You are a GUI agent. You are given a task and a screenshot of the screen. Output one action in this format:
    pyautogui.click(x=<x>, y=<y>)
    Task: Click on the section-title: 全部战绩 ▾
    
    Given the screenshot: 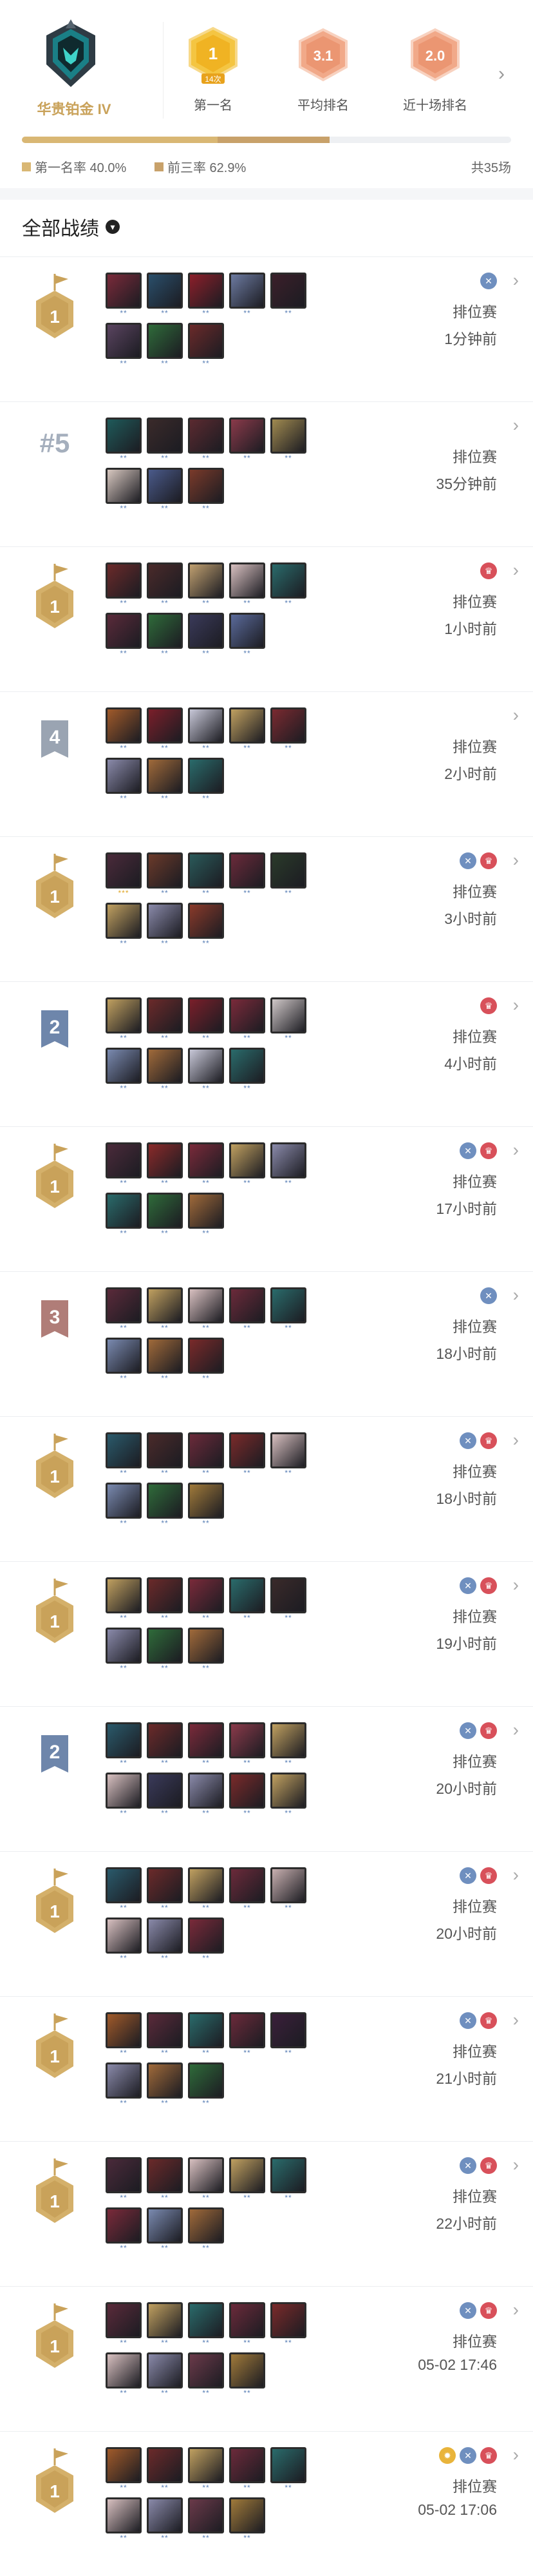 What is the action you would take?
    pyautogui.click(x=71, y=227)
    